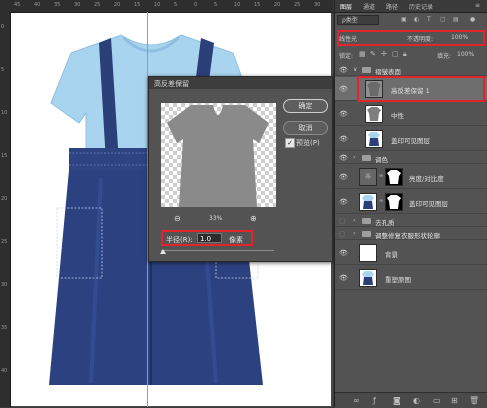 This screenshot has height=408, width=487. I want to click on new-group-icon: ▭, so click(437, 400).